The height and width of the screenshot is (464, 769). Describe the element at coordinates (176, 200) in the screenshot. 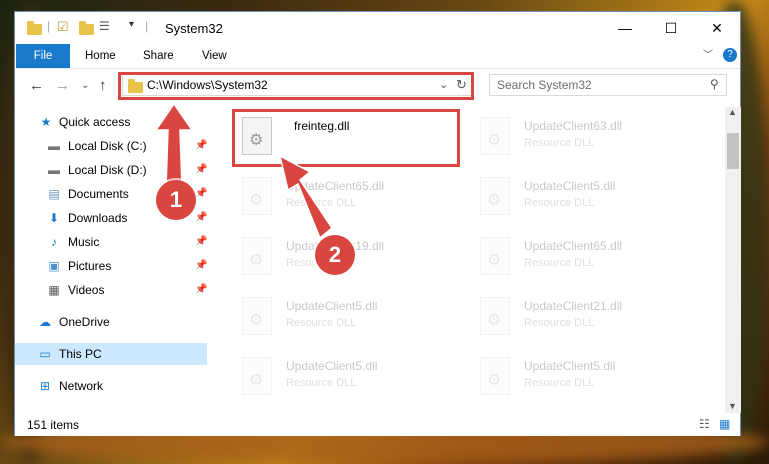

I see `step-badge-1: 1` at that location.